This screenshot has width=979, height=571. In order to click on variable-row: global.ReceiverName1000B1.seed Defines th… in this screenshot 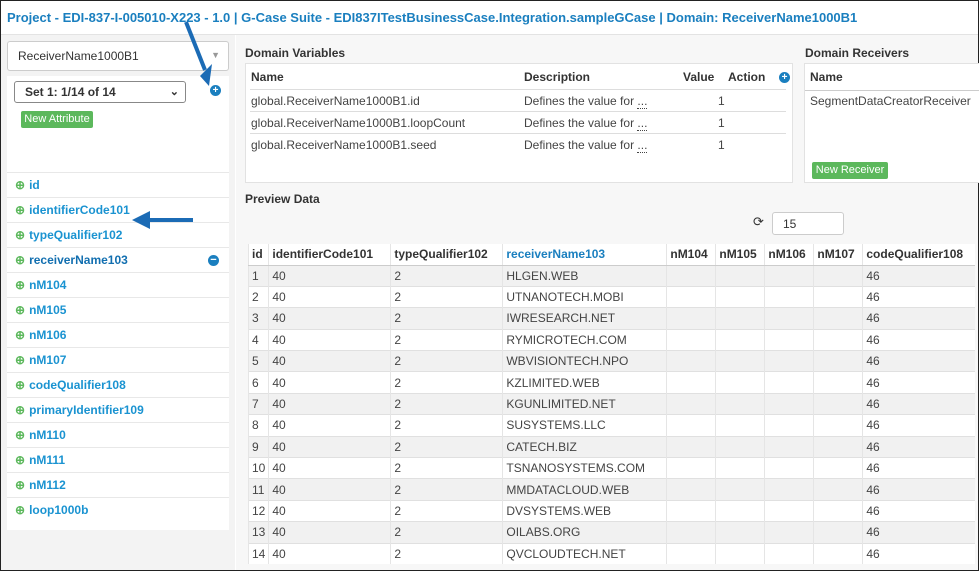, I will do `click(518, 143)`.